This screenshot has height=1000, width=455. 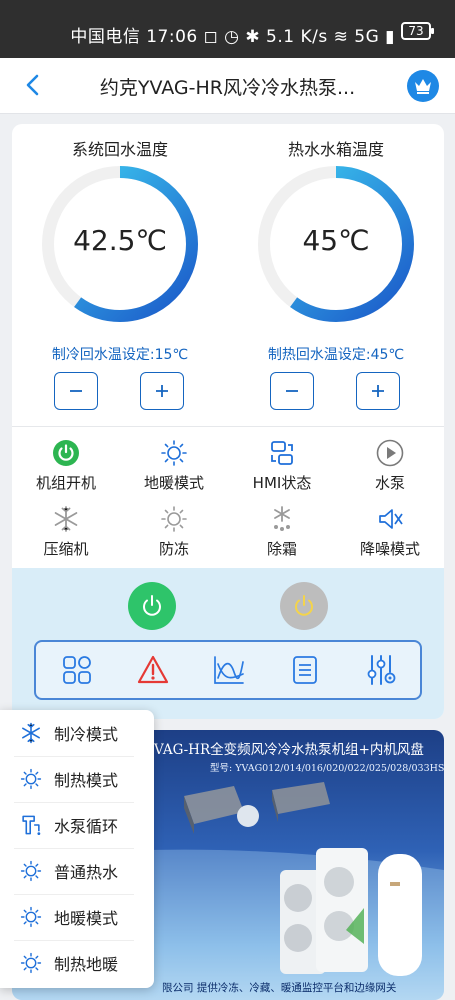 What do you see at coordinates (120, 240) in the screenshot?
I see `return-water-temp-value: 42.5℃` at bounding box center [120, 240].